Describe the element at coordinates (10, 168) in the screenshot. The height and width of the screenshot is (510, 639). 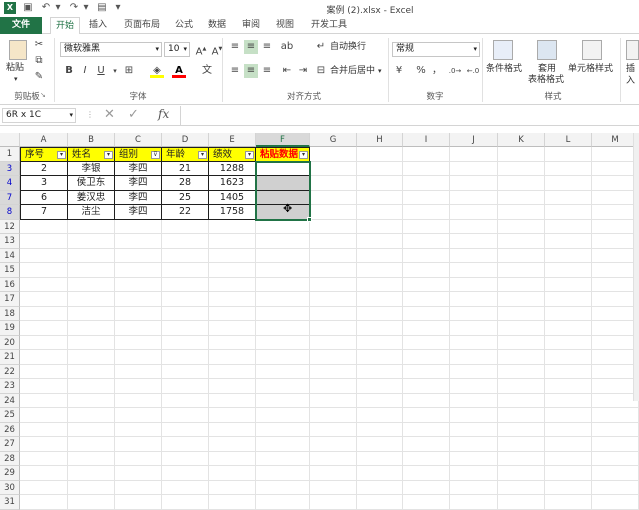
I see `row-header-3: 3` at that location.